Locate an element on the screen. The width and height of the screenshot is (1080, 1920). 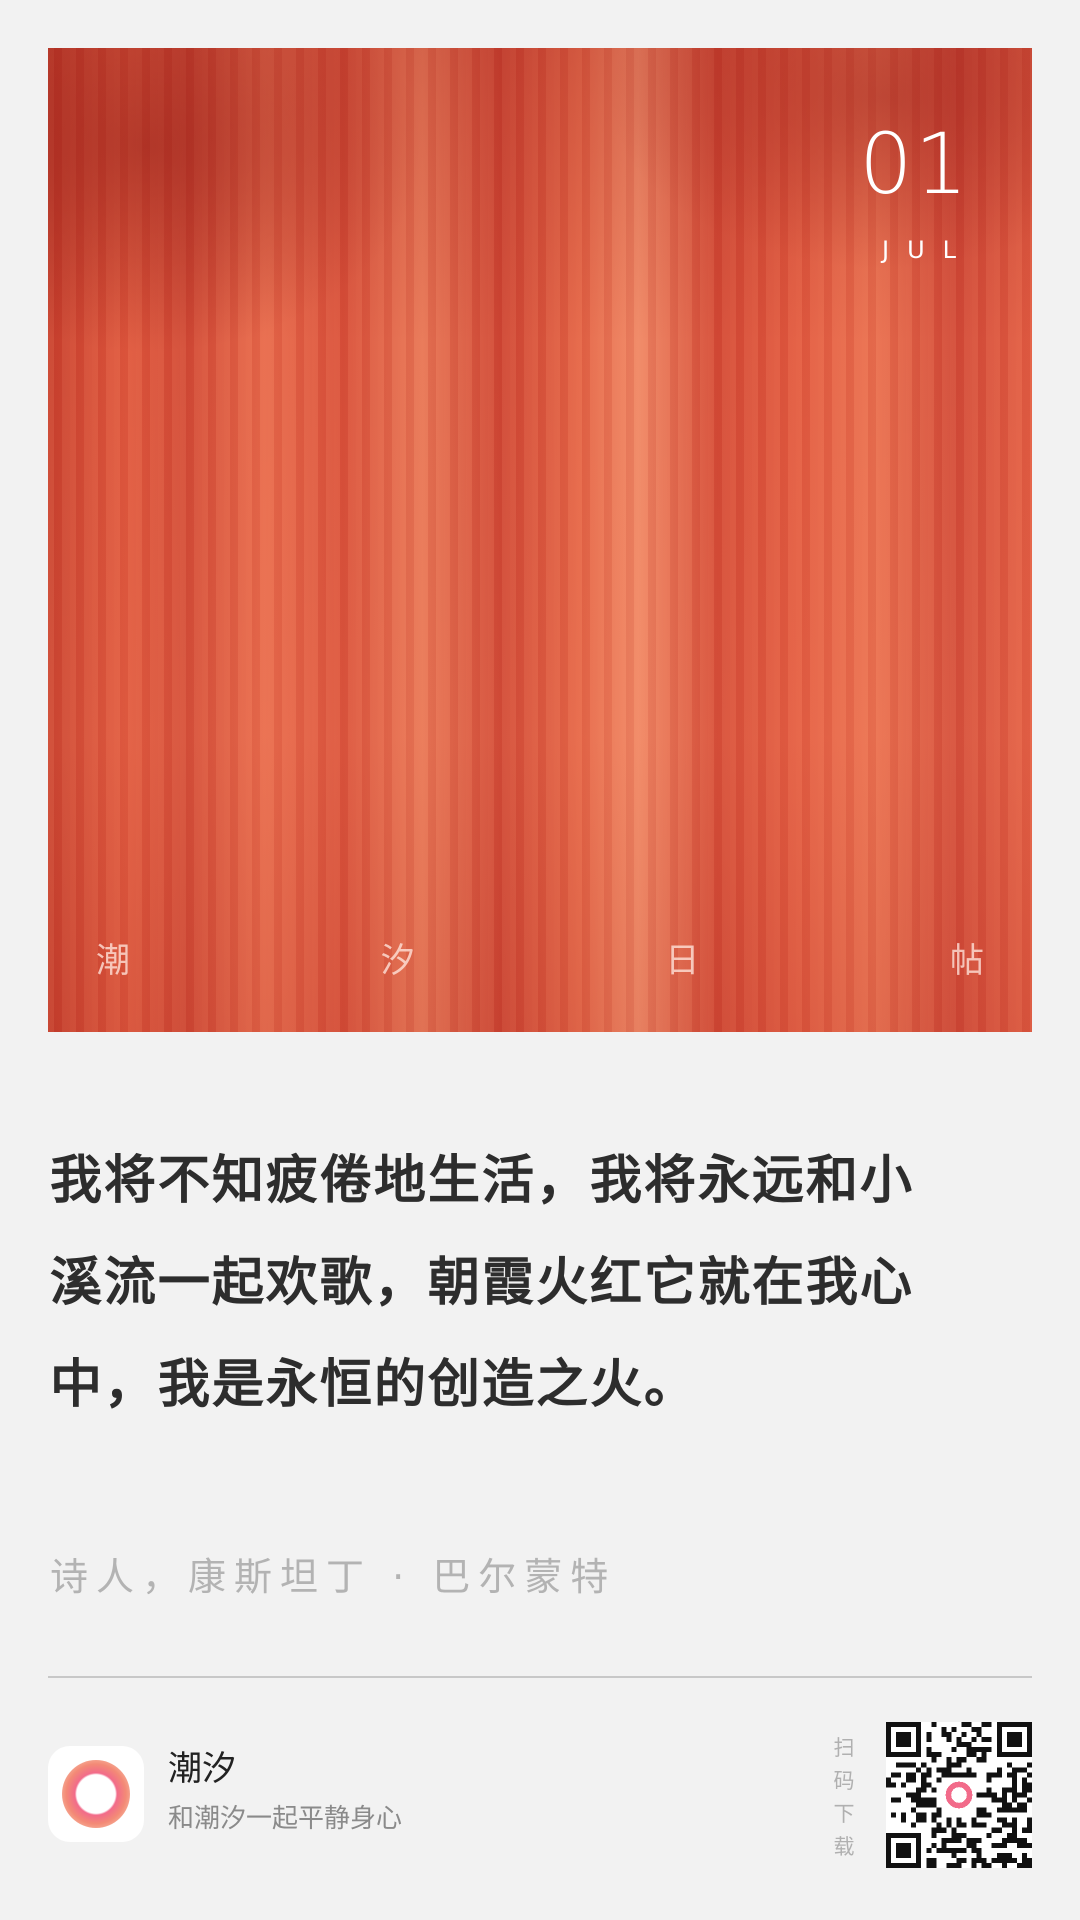
quote-line: 我将不知疲倦地生活，我将永远和小 is located at coordinates (482, 1181).